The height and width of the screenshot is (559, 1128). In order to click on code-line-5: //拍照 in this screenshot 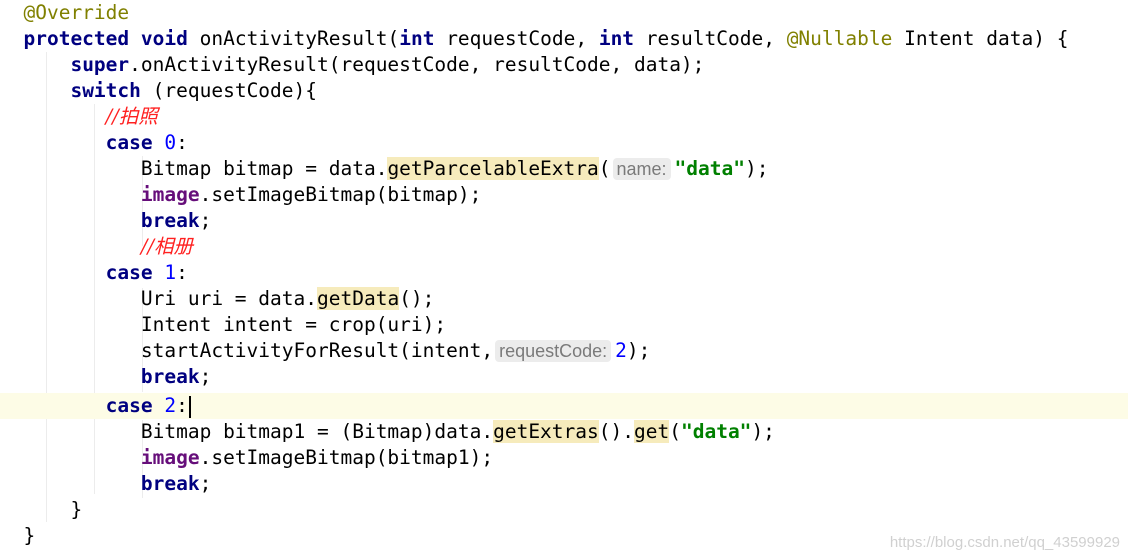, I will do `click(564, 117)`.